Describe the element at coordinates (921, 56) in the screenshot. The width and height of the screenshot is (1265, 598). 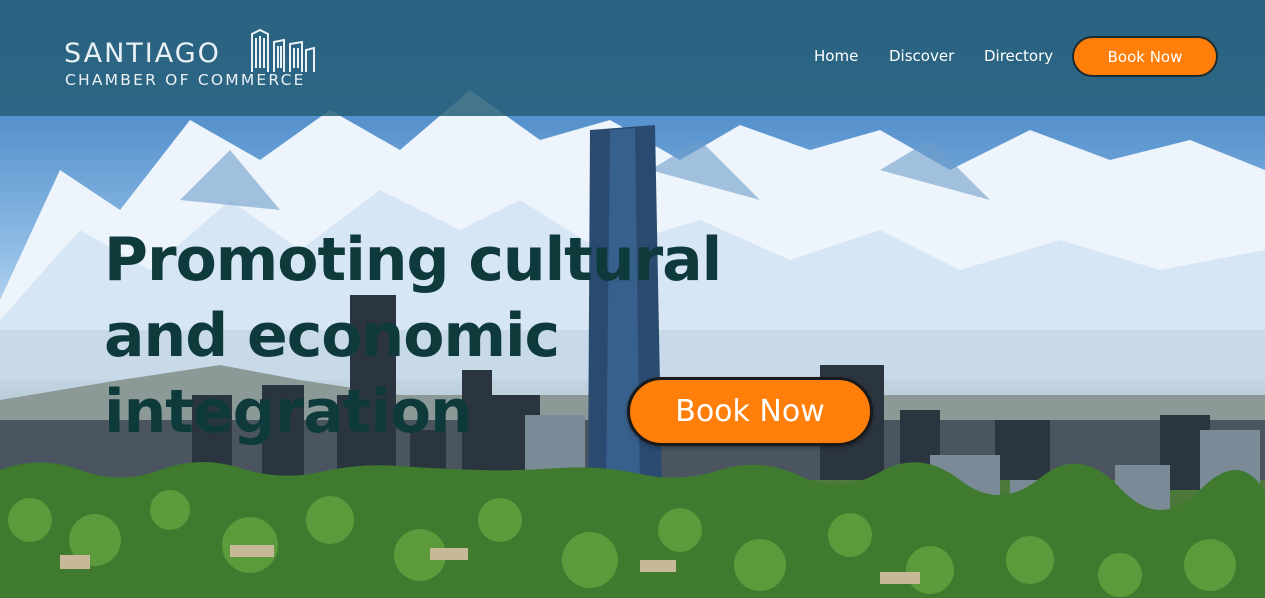
I see `nav-discover: Discover` at that location.